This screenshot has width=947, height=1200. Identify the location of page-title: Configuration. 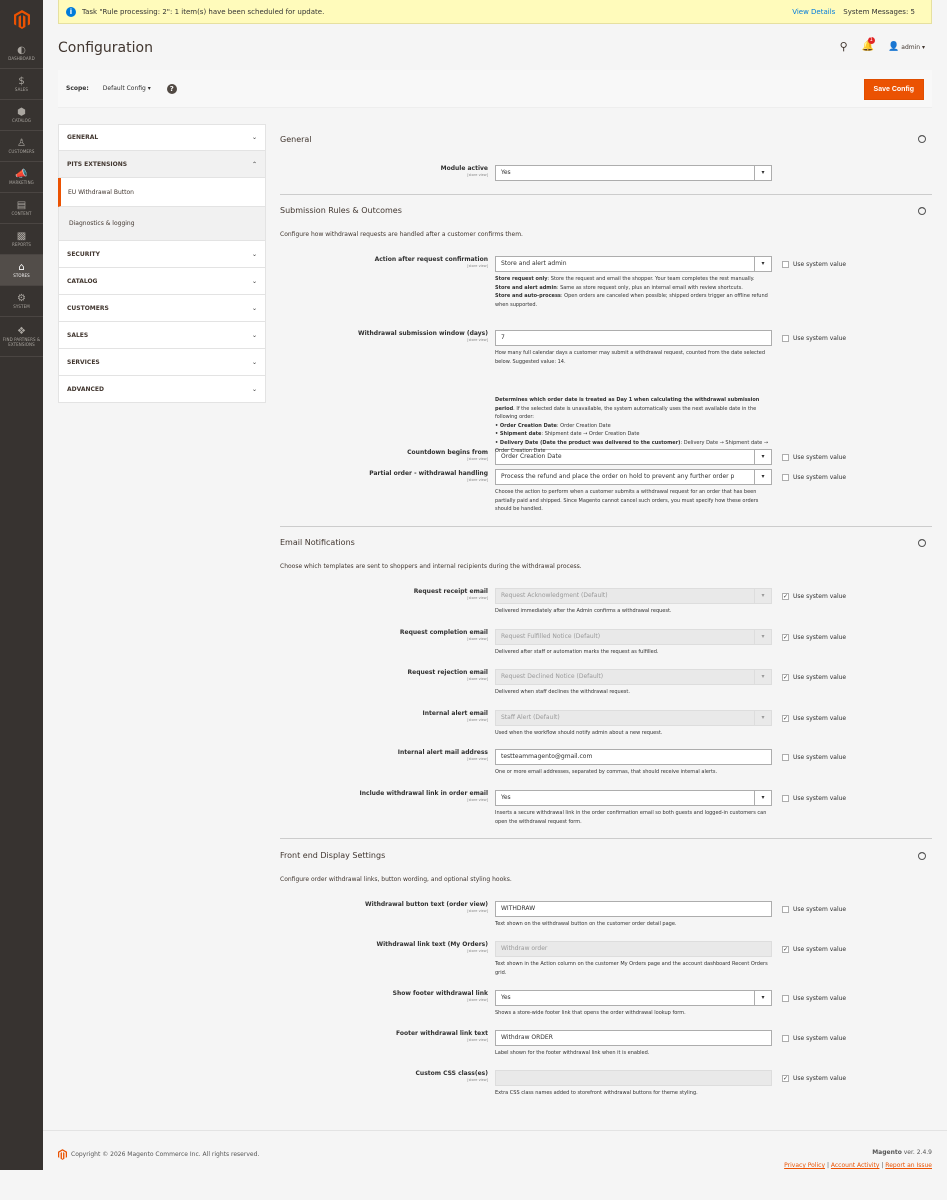
(105, 48).